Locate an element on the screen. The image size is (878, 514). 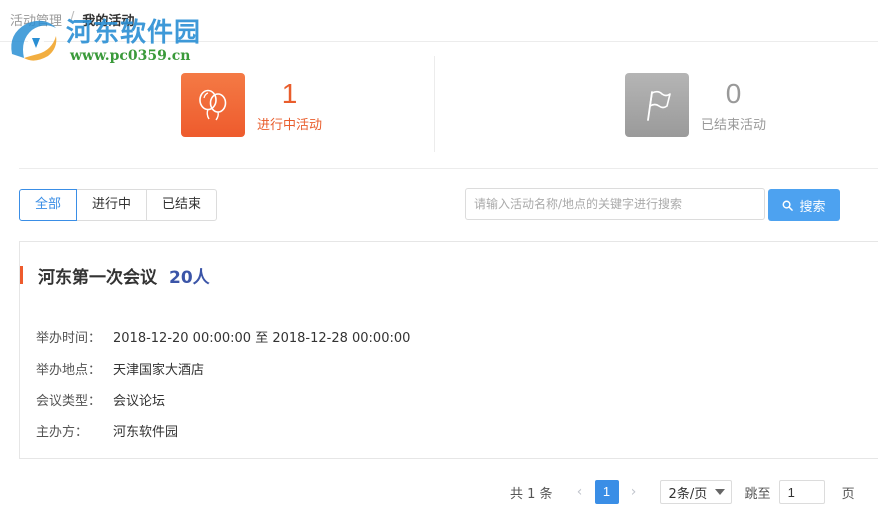
info-value: 会议论坛 is located at coordinates (139, 401).